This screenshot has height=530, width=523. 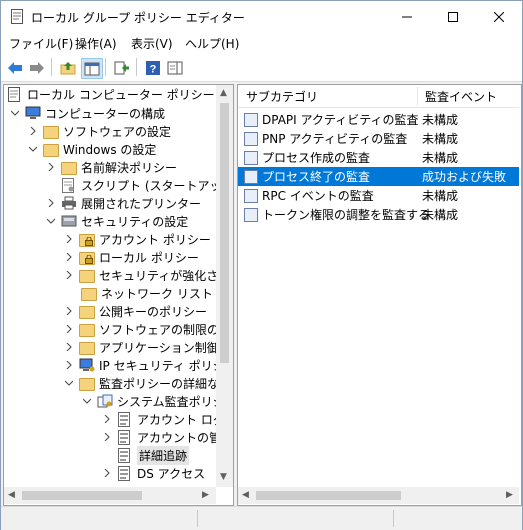 What do you see at coordinates (123, 203) in the screenshot?
I see `tree-item-deployed-printers: 展開されたプリンター` at bounding box center [123, 203].